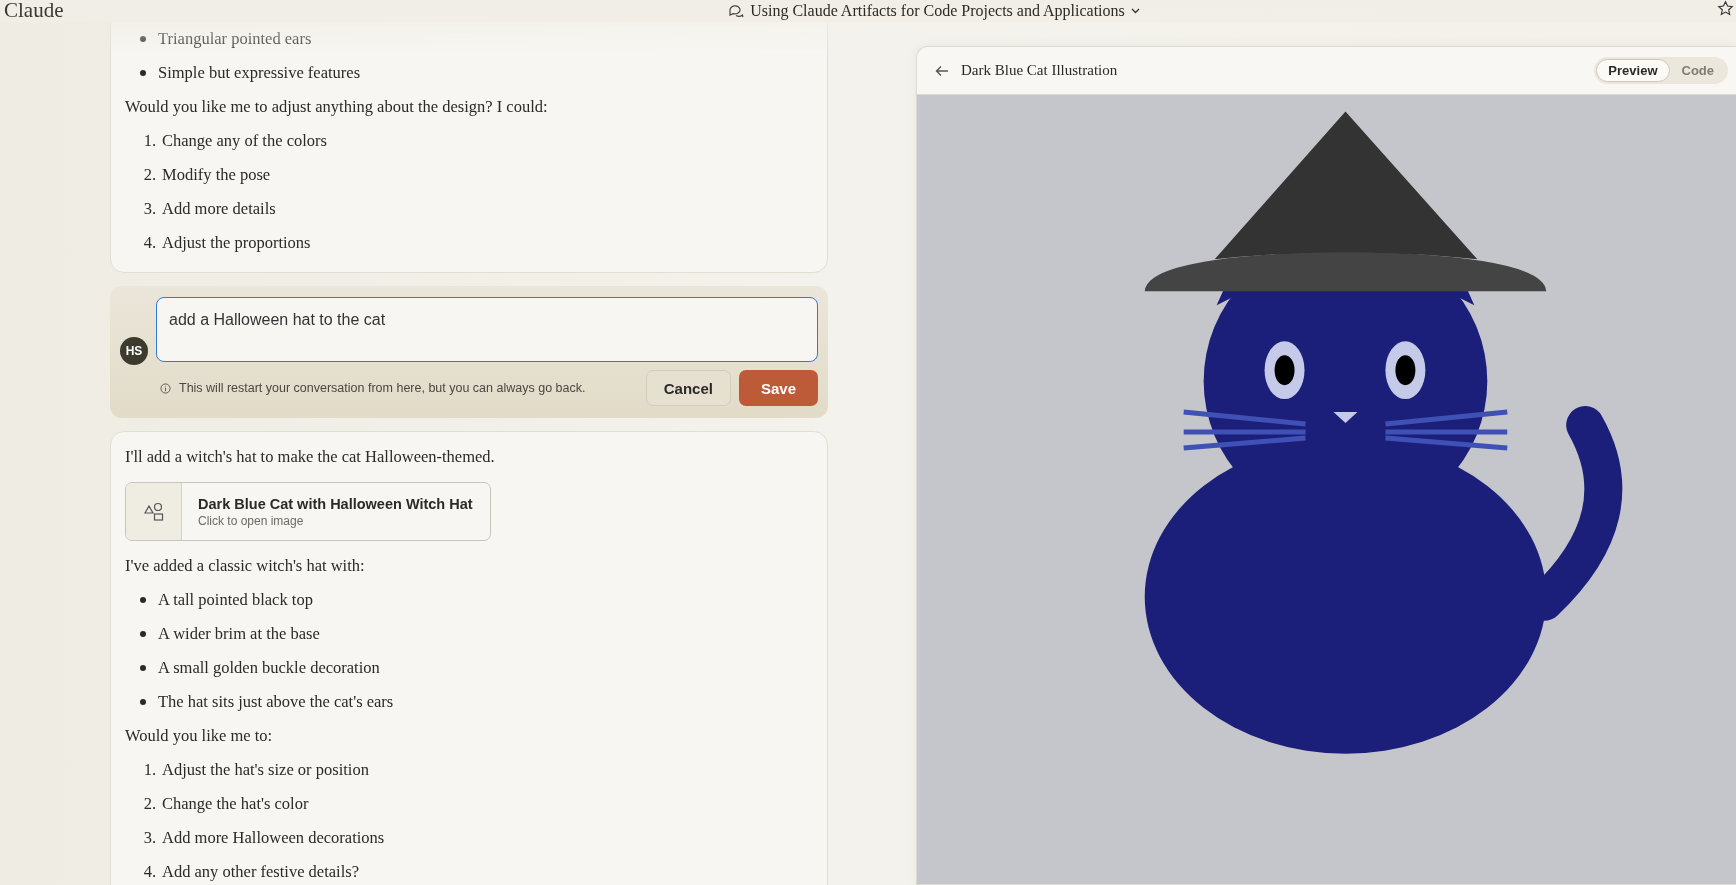  Describe the element at coordinates (276, 702) in the screenshot. I see `list-item: The hat sits just above the cat's ears` at that location.